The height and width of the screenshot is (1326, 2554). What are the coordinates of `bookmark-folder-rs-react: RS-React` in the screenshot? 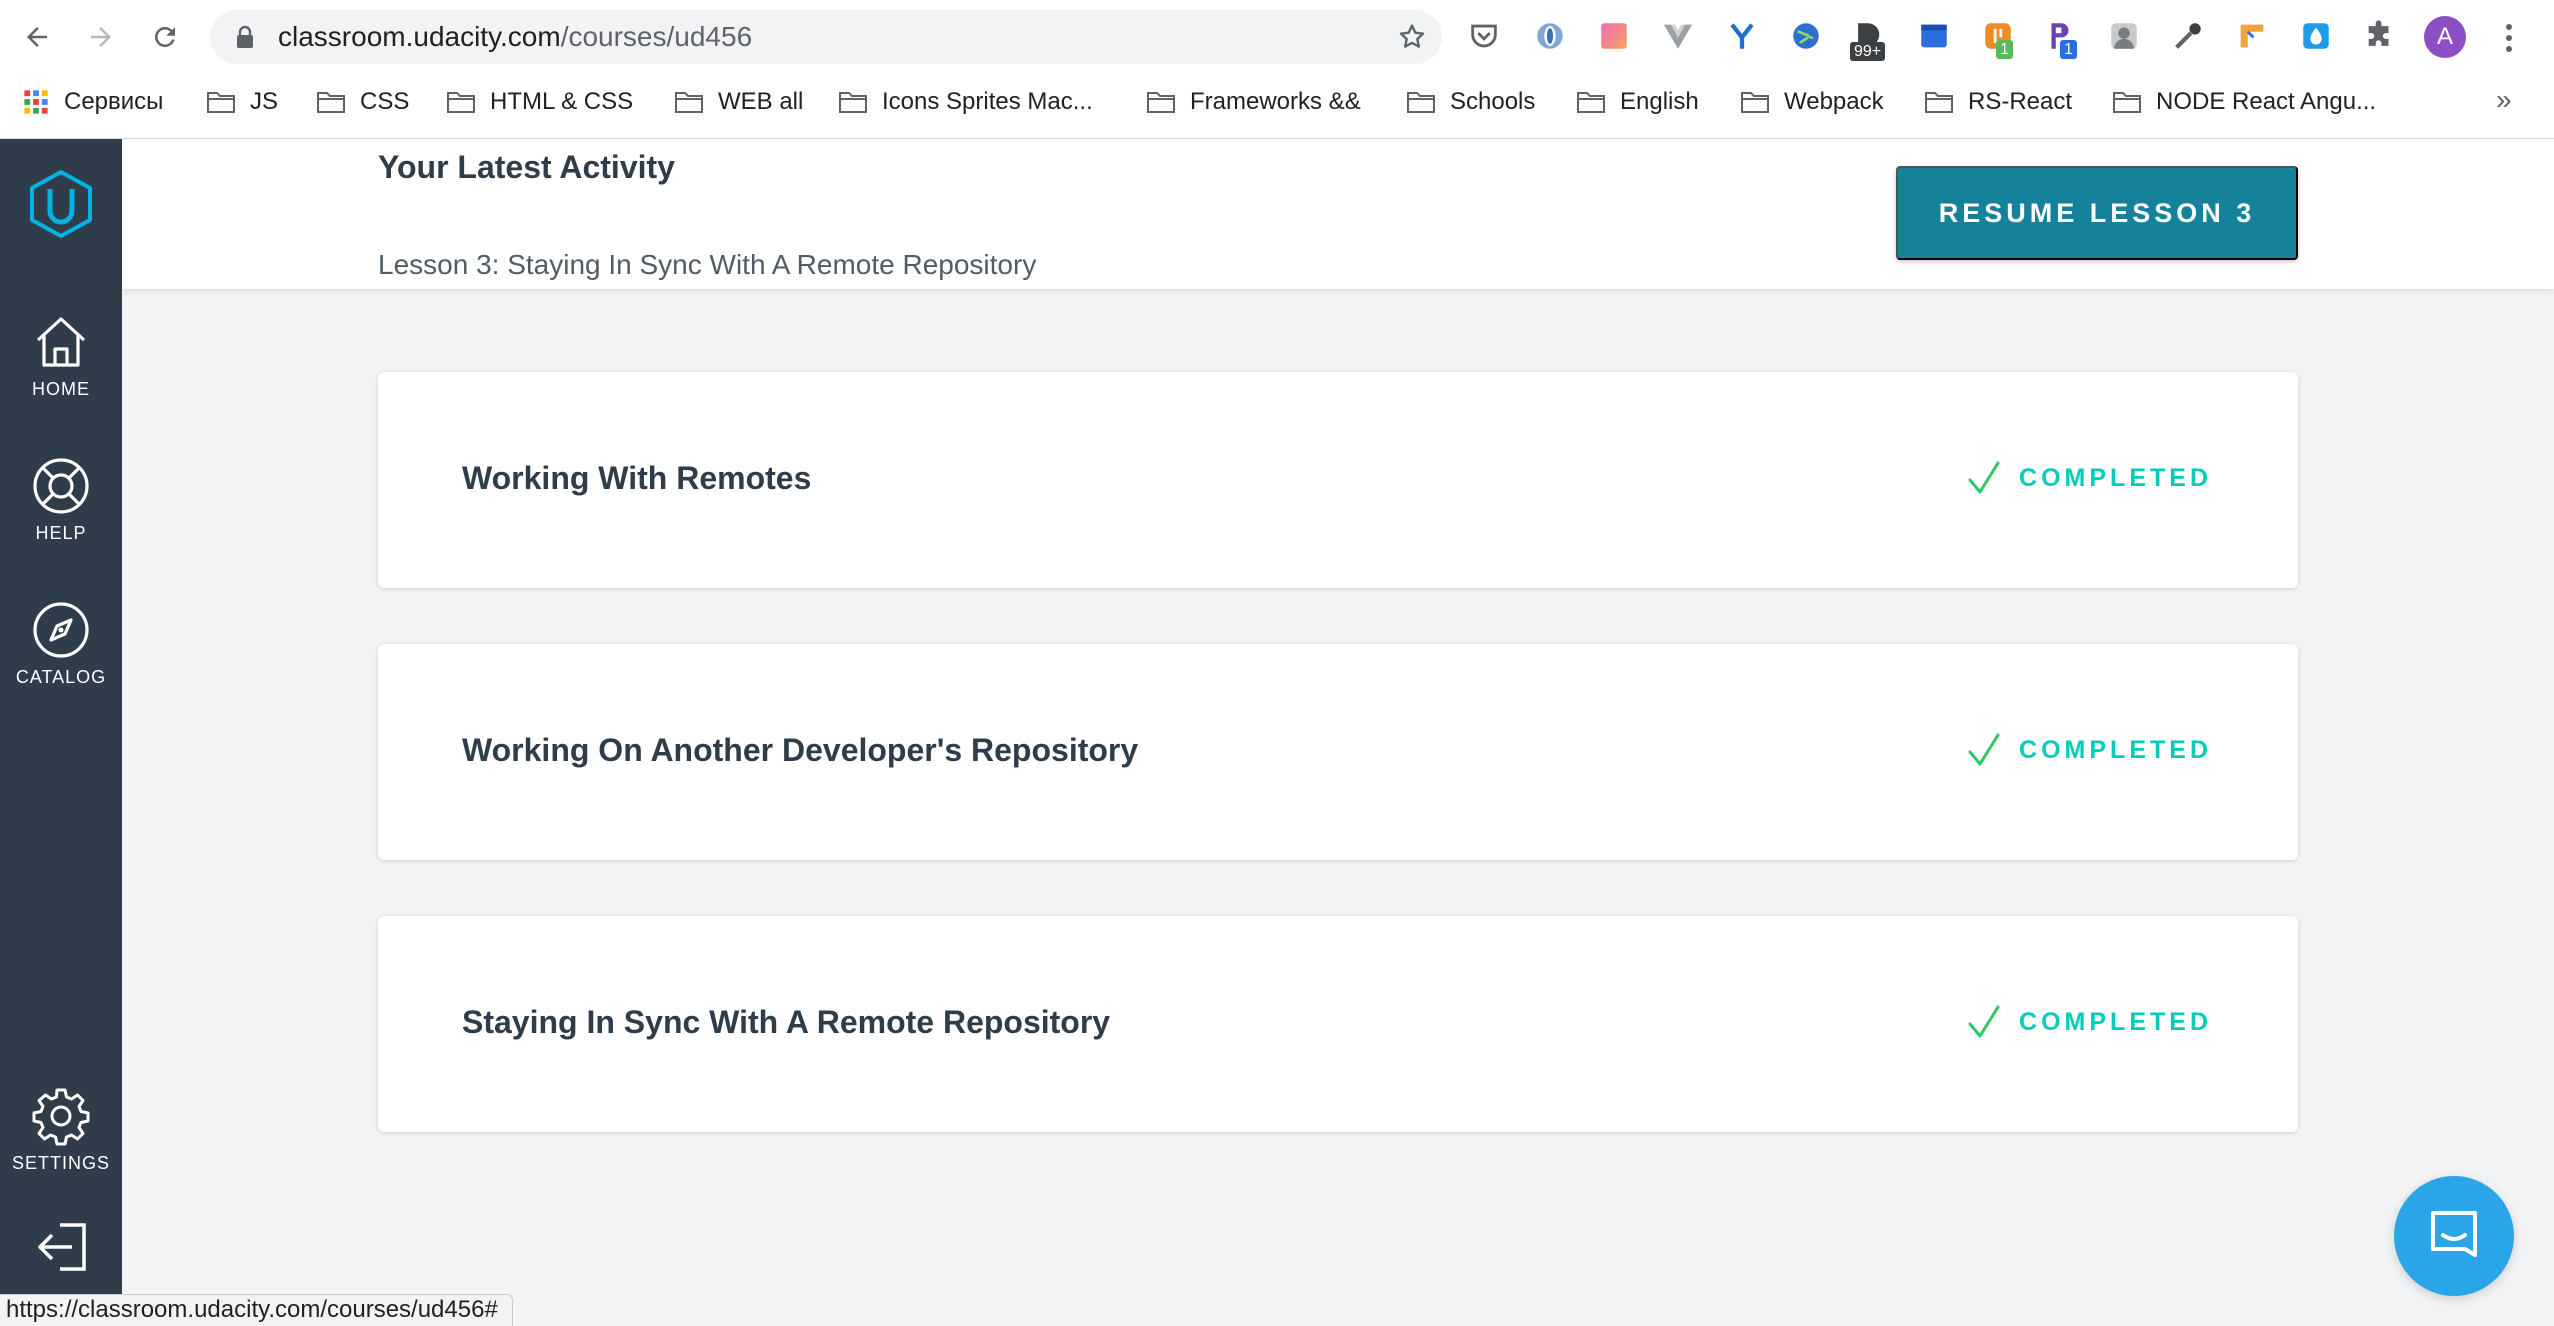 It's located at (1998, 102).